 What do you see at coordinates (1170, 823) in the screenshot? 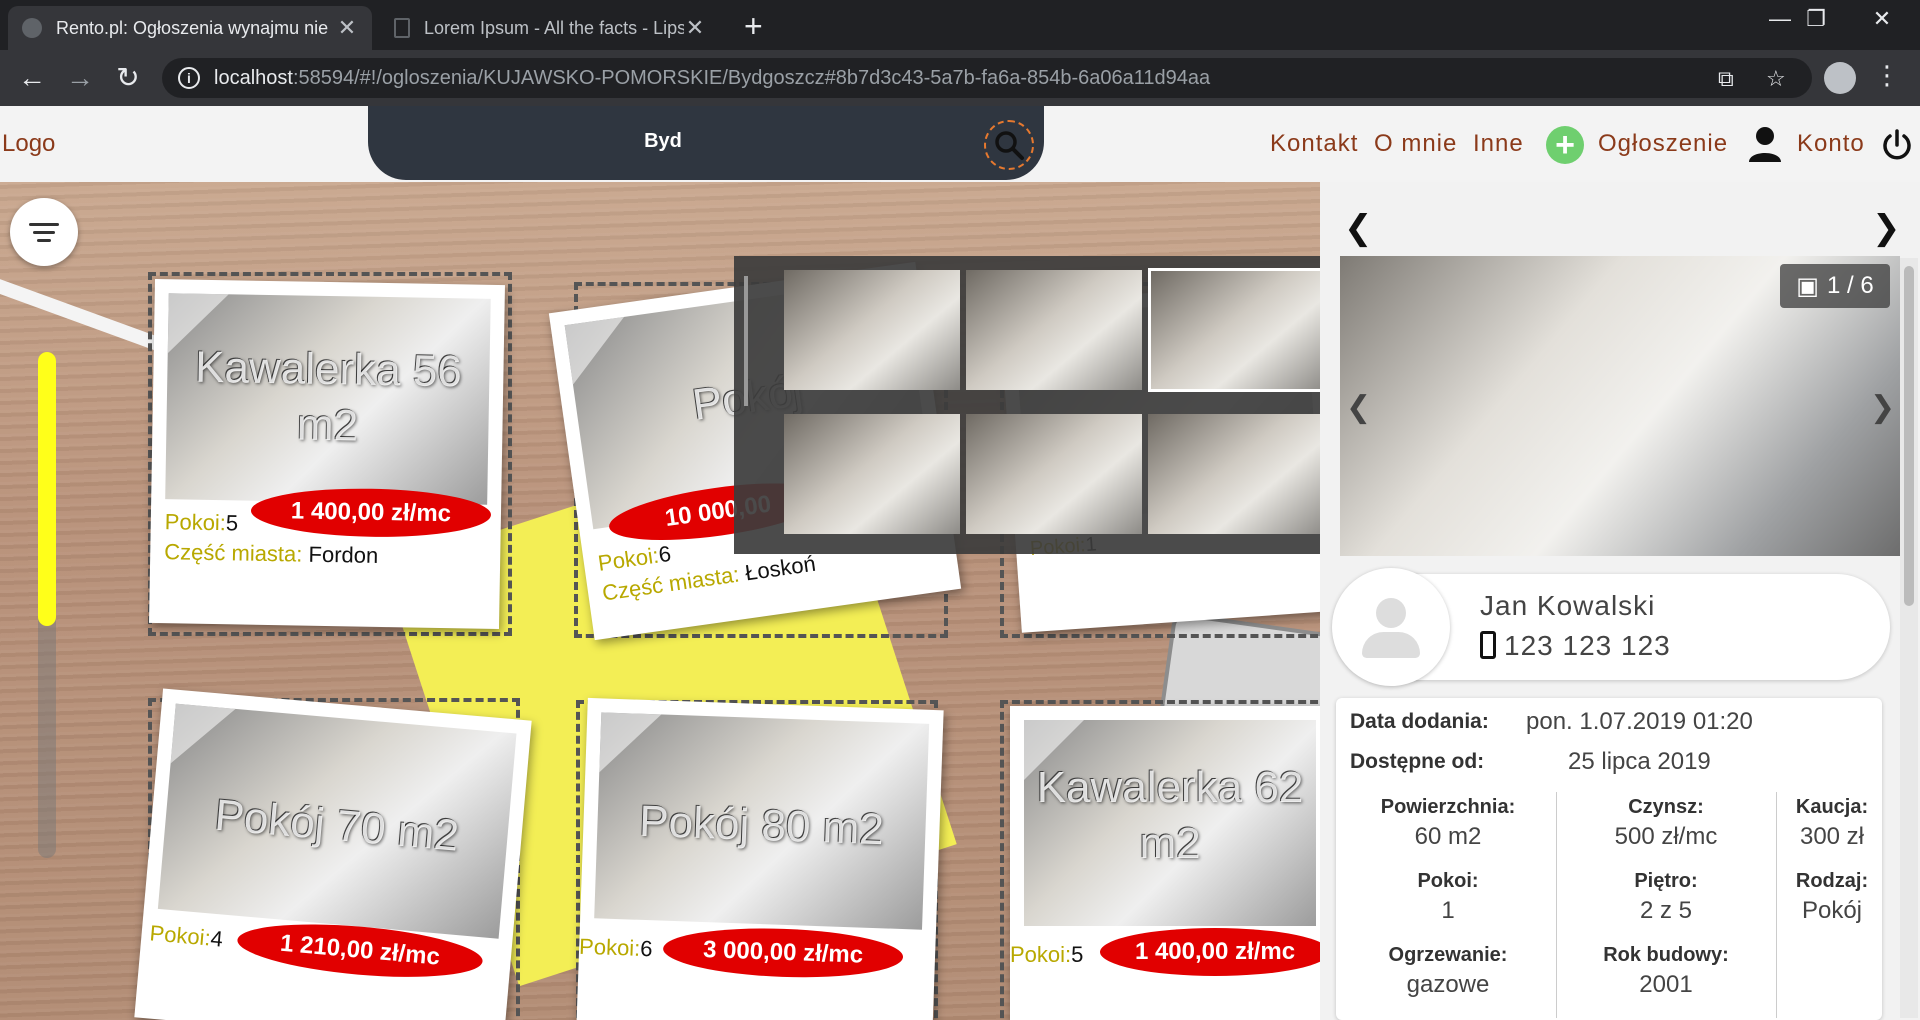
I see `listing-photo: Kawalerka 62 m2` at bounding box center [1170, 823].